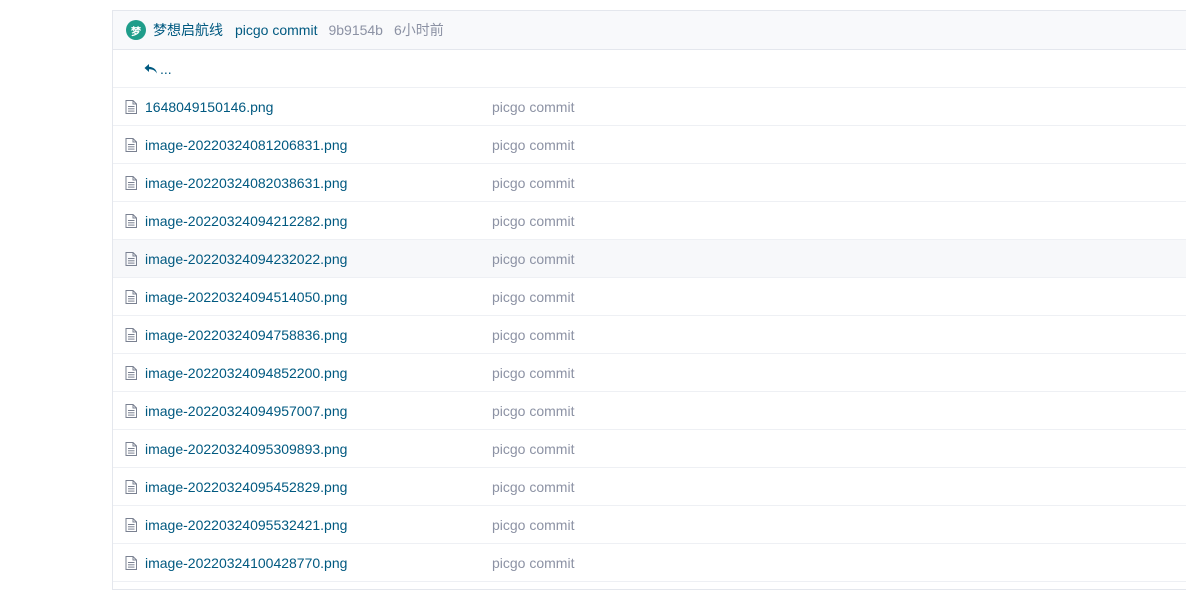 This screenshot has width=1186, height=590. What do you see at coordinates (318, 525) in the screenshot?
I see `file-name-link: image-20220324095532421.png` at bounding box center [318, 525].